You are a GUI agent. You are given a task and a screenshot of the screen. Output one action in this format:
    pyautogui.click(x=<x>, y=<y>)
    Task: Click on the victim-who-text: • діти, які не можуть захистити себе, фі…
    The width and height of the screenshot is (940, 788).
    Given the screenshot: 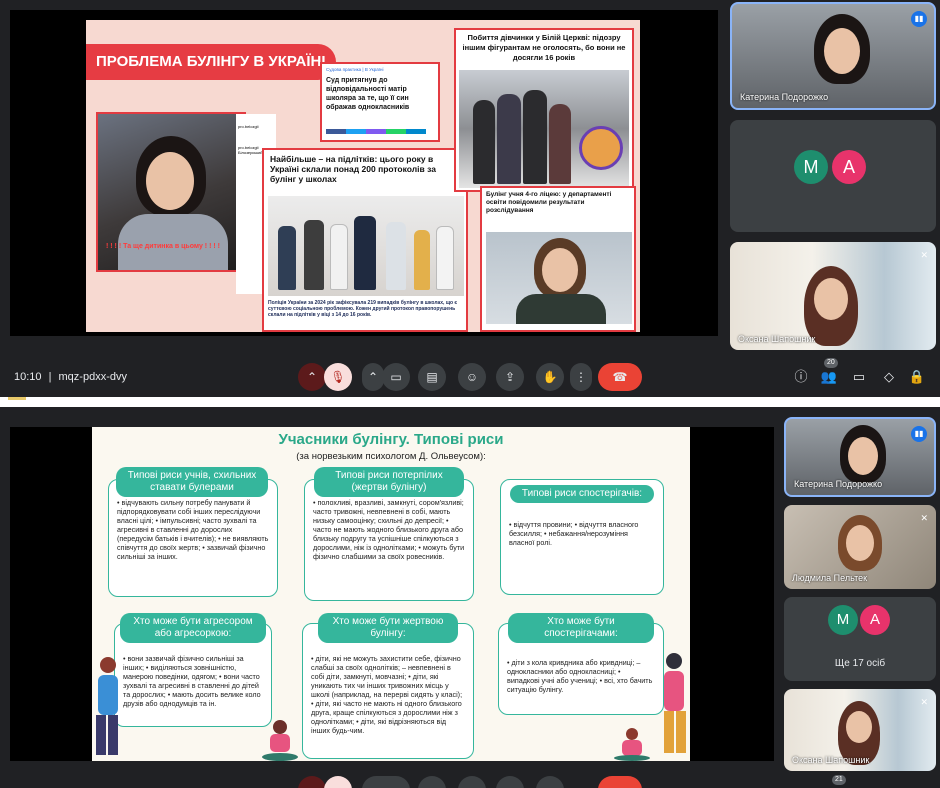 What is the action you would take?
    pyautogui.click(x=387, y=694)
    